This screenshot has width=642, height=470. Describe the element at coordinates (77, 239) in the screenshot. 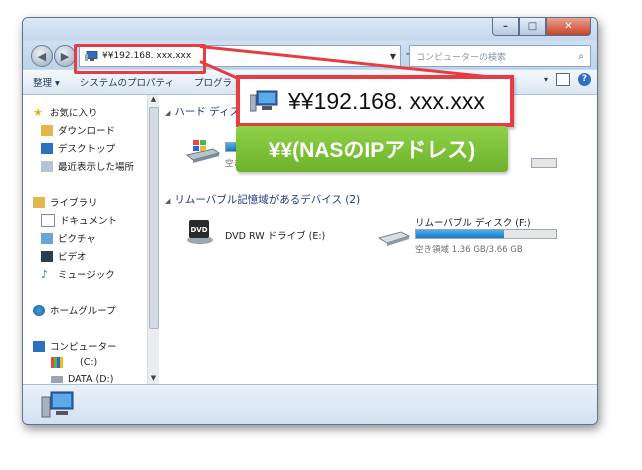

I see `nav-pictures-label: ピクチャ` at that location.